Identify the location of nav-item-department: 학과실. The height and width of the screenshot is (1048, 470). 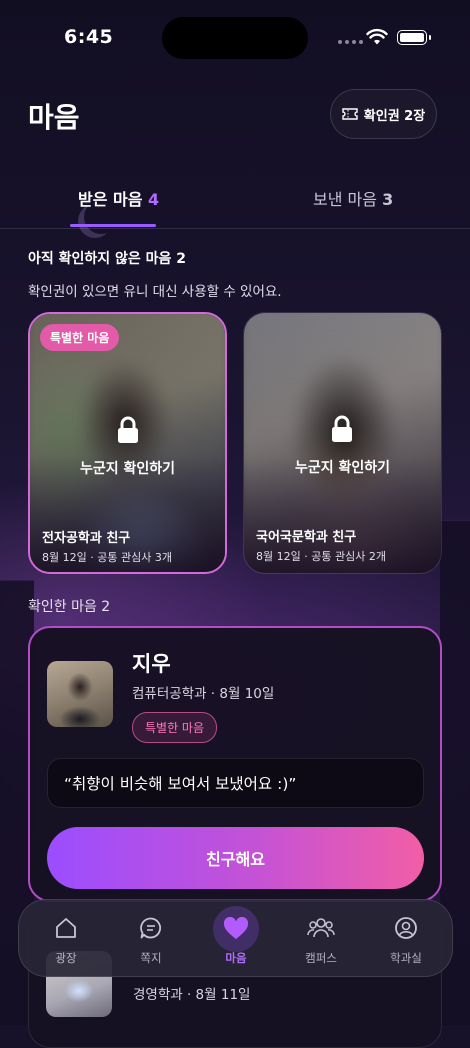
(406, 939).